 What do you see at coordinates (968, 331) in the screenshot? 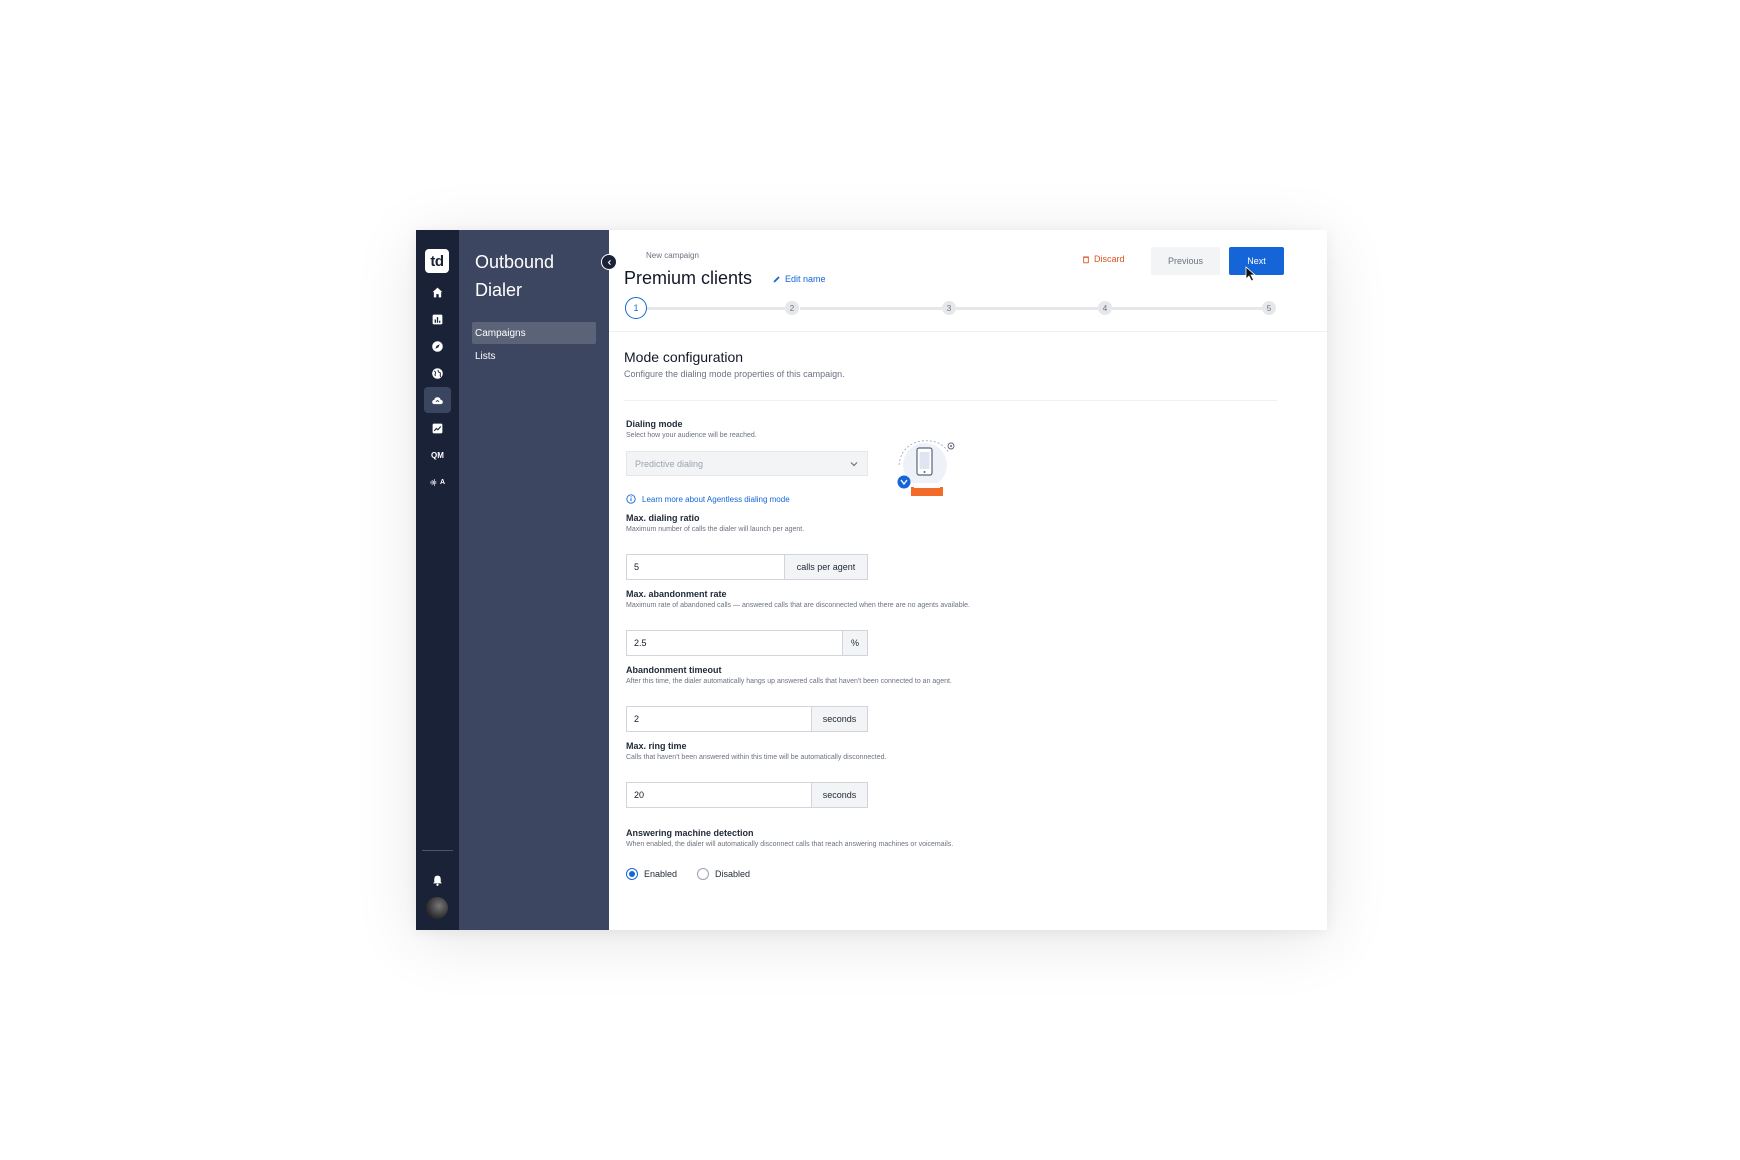
I see `header-divider` at bounding box center [968, 331].